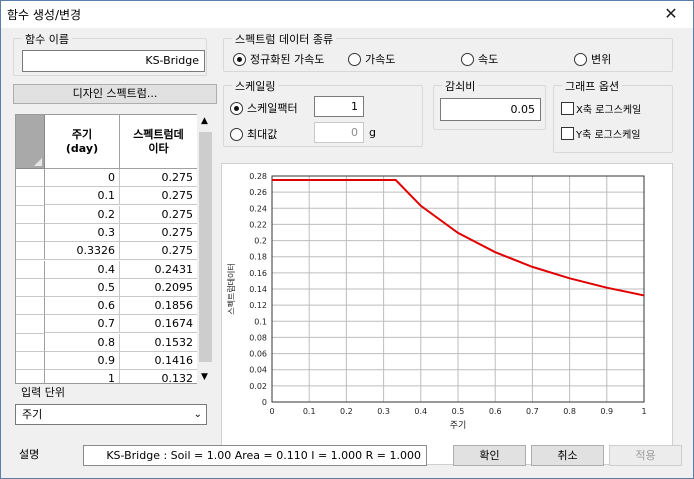  I want to click on x-tick-label: 1, so click(643, 411).